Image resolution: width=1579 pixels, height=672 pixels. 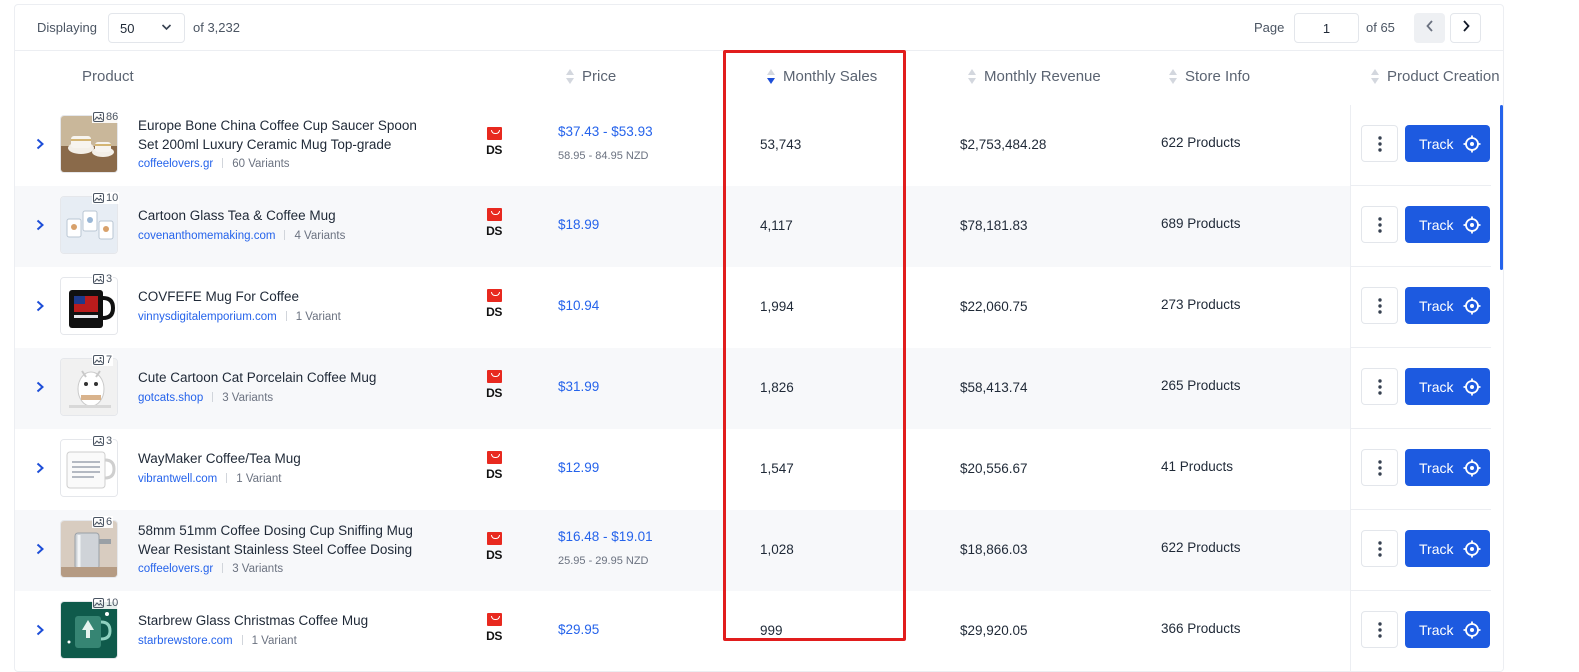 I want to click on per-page-select: 50, so click(x=146, y=28).